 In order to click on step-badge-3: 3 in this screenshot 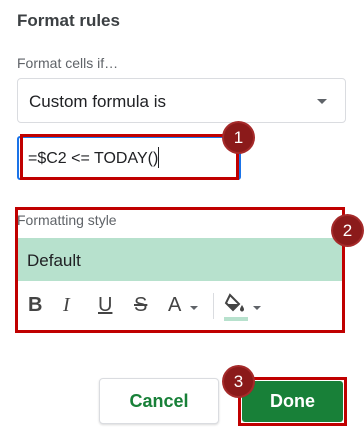, I will do `click(238, 381)`.